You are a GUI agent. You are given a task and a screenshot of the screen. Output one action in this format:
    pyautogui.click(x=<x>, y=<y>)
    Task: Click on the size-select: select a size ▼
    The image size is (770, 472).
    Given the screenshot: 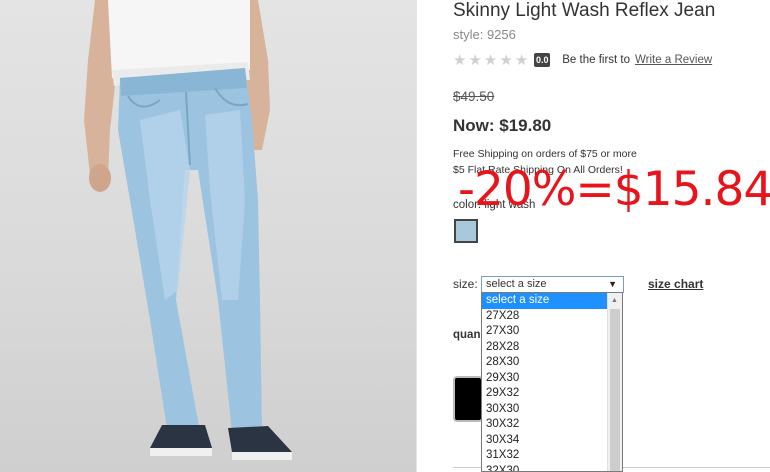 What is the action you would take?
    pyautogui.click(x=552, y=284)
    